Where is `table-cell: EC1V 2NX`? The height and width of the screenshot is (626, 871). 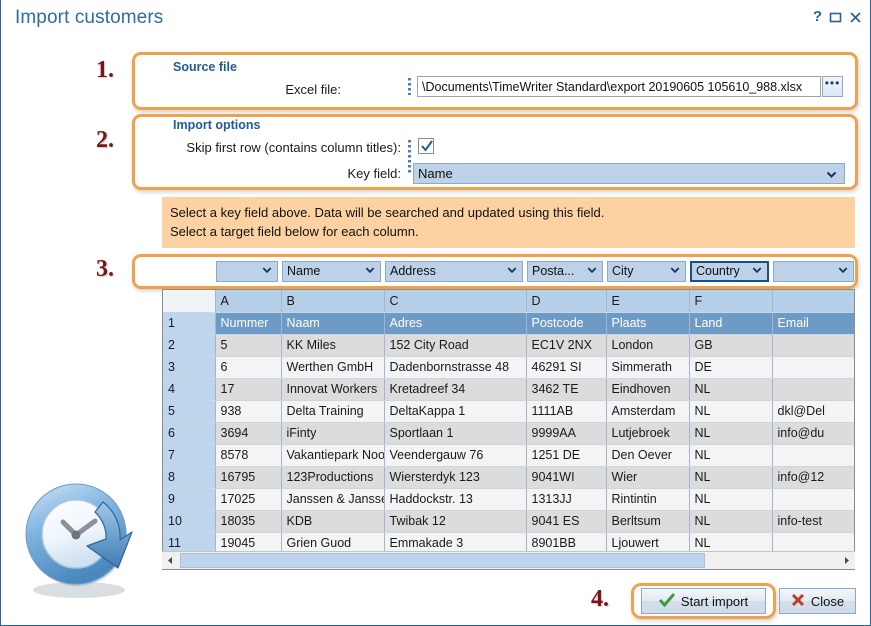 table-cell: EC1V 2NX is located at coordinates (566, 345).